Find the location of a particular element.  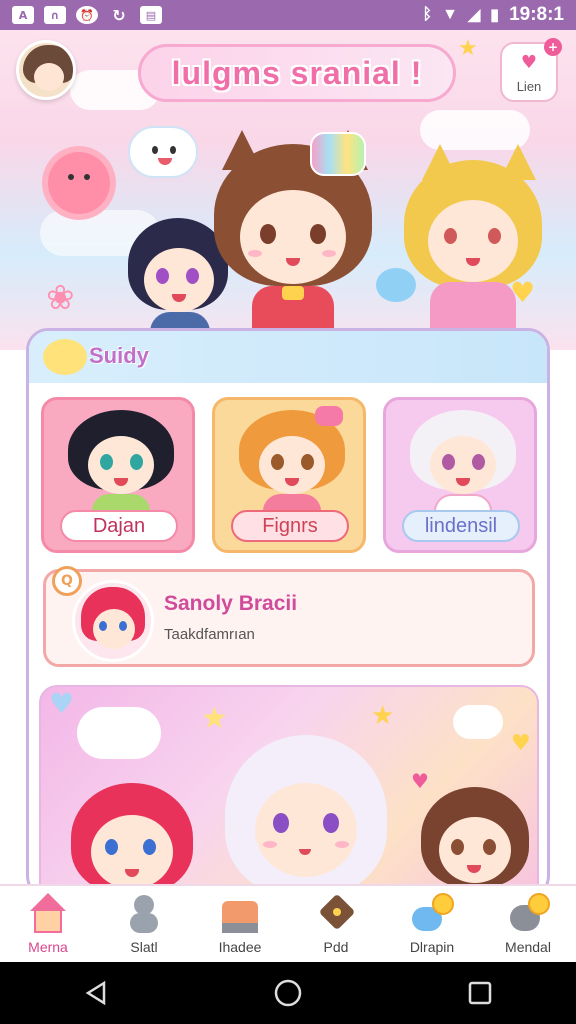

status-time: 19:8:1 is located at coordinates (536, 14).